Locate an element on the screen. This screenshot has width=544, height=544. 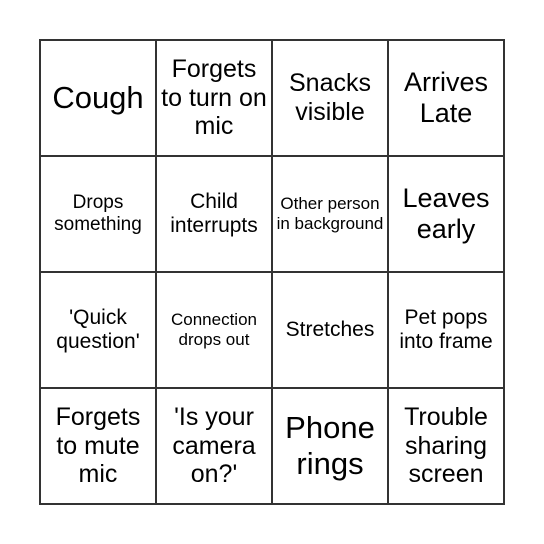
bingo-cell: Other person in background is located at coordinates (330, 214).